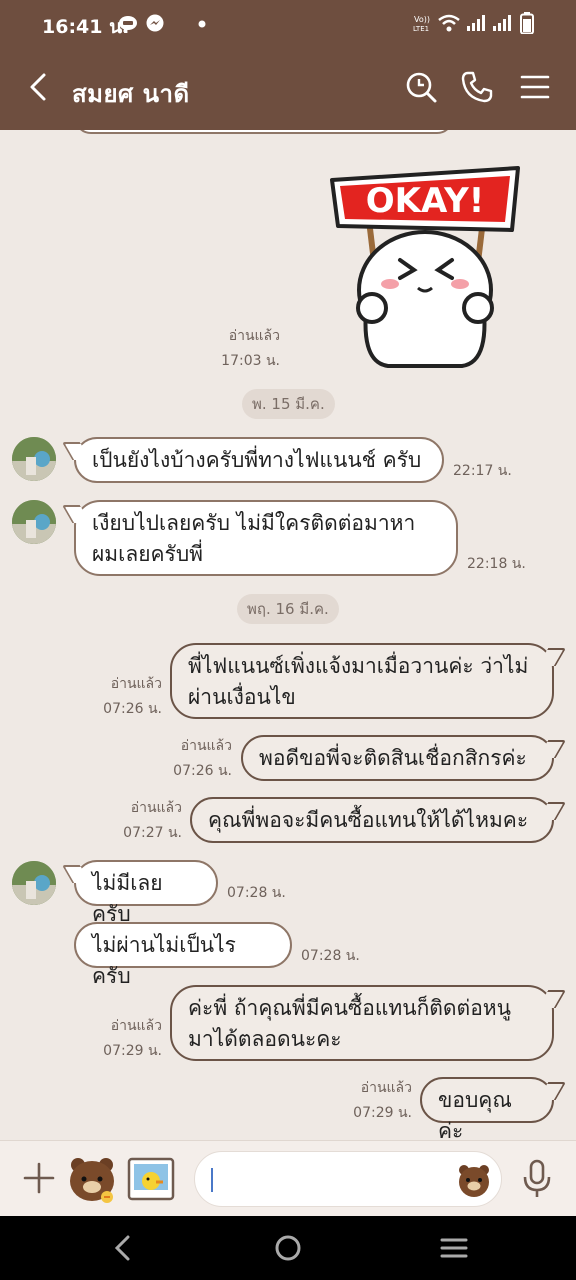  I want to click on message-bubble: พอดีขอพี่จะติดสินเชื่อกสิกรค่ะ, so click(397, 758).